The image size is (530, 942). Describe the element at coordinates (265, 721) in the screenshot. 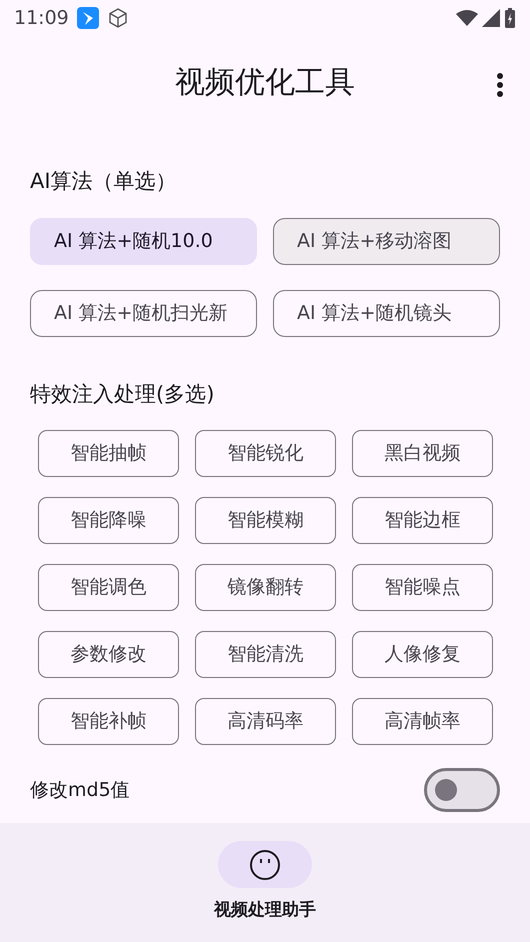

I see `effect-chip: 高清码率` at that location.